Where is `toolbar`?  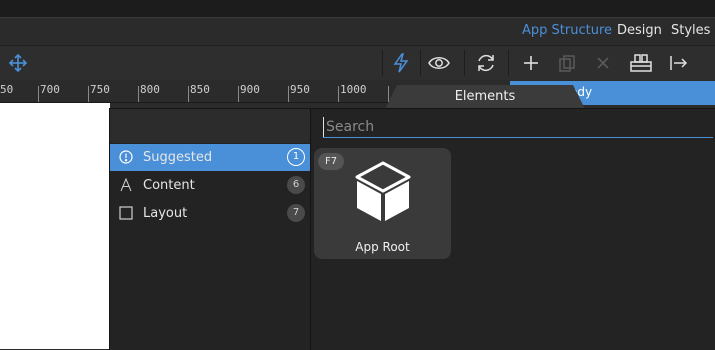 toolbar is located at coordinates (357, 63).